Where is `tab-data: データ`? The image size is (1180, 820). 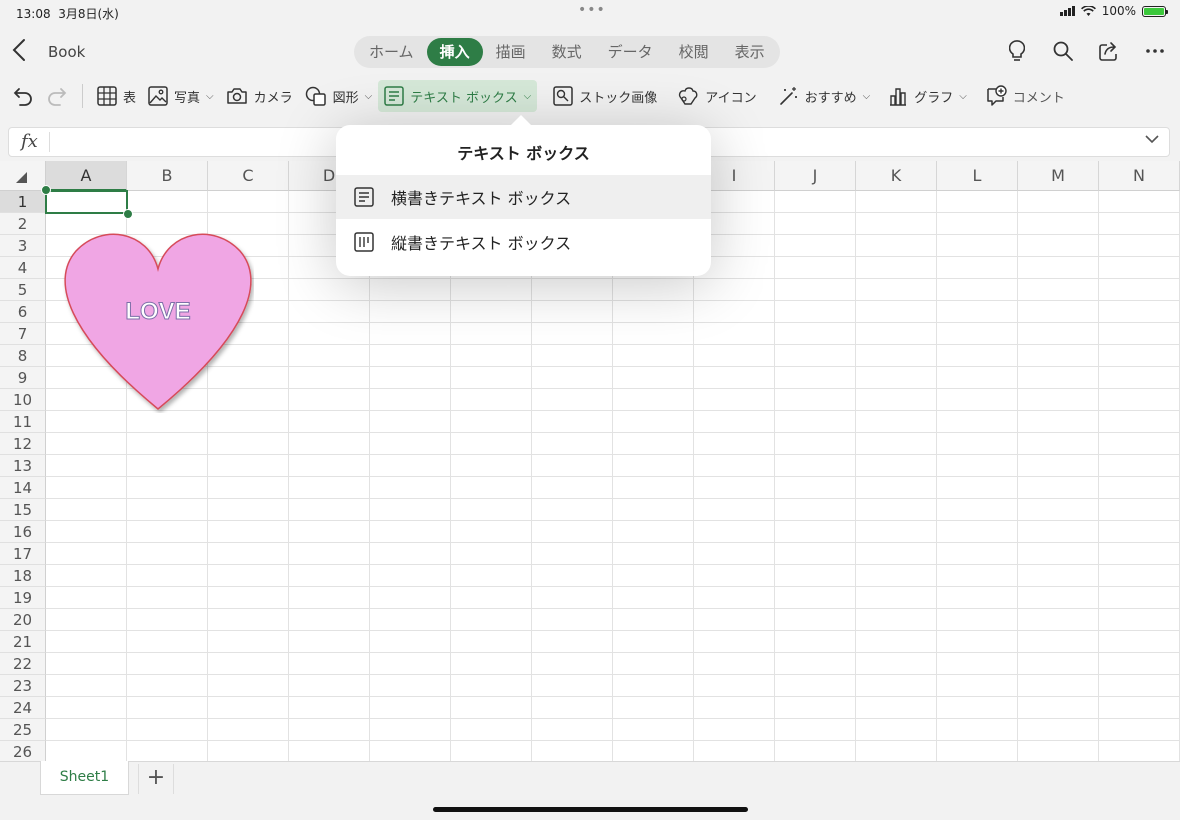
tab-data: データ is located at coordinates (630, 52).